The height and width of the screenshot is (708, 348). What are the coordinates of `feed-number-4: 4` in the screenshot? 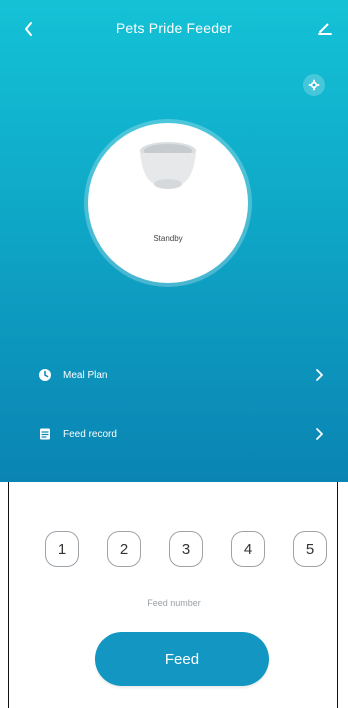 It's located at (248, 549).